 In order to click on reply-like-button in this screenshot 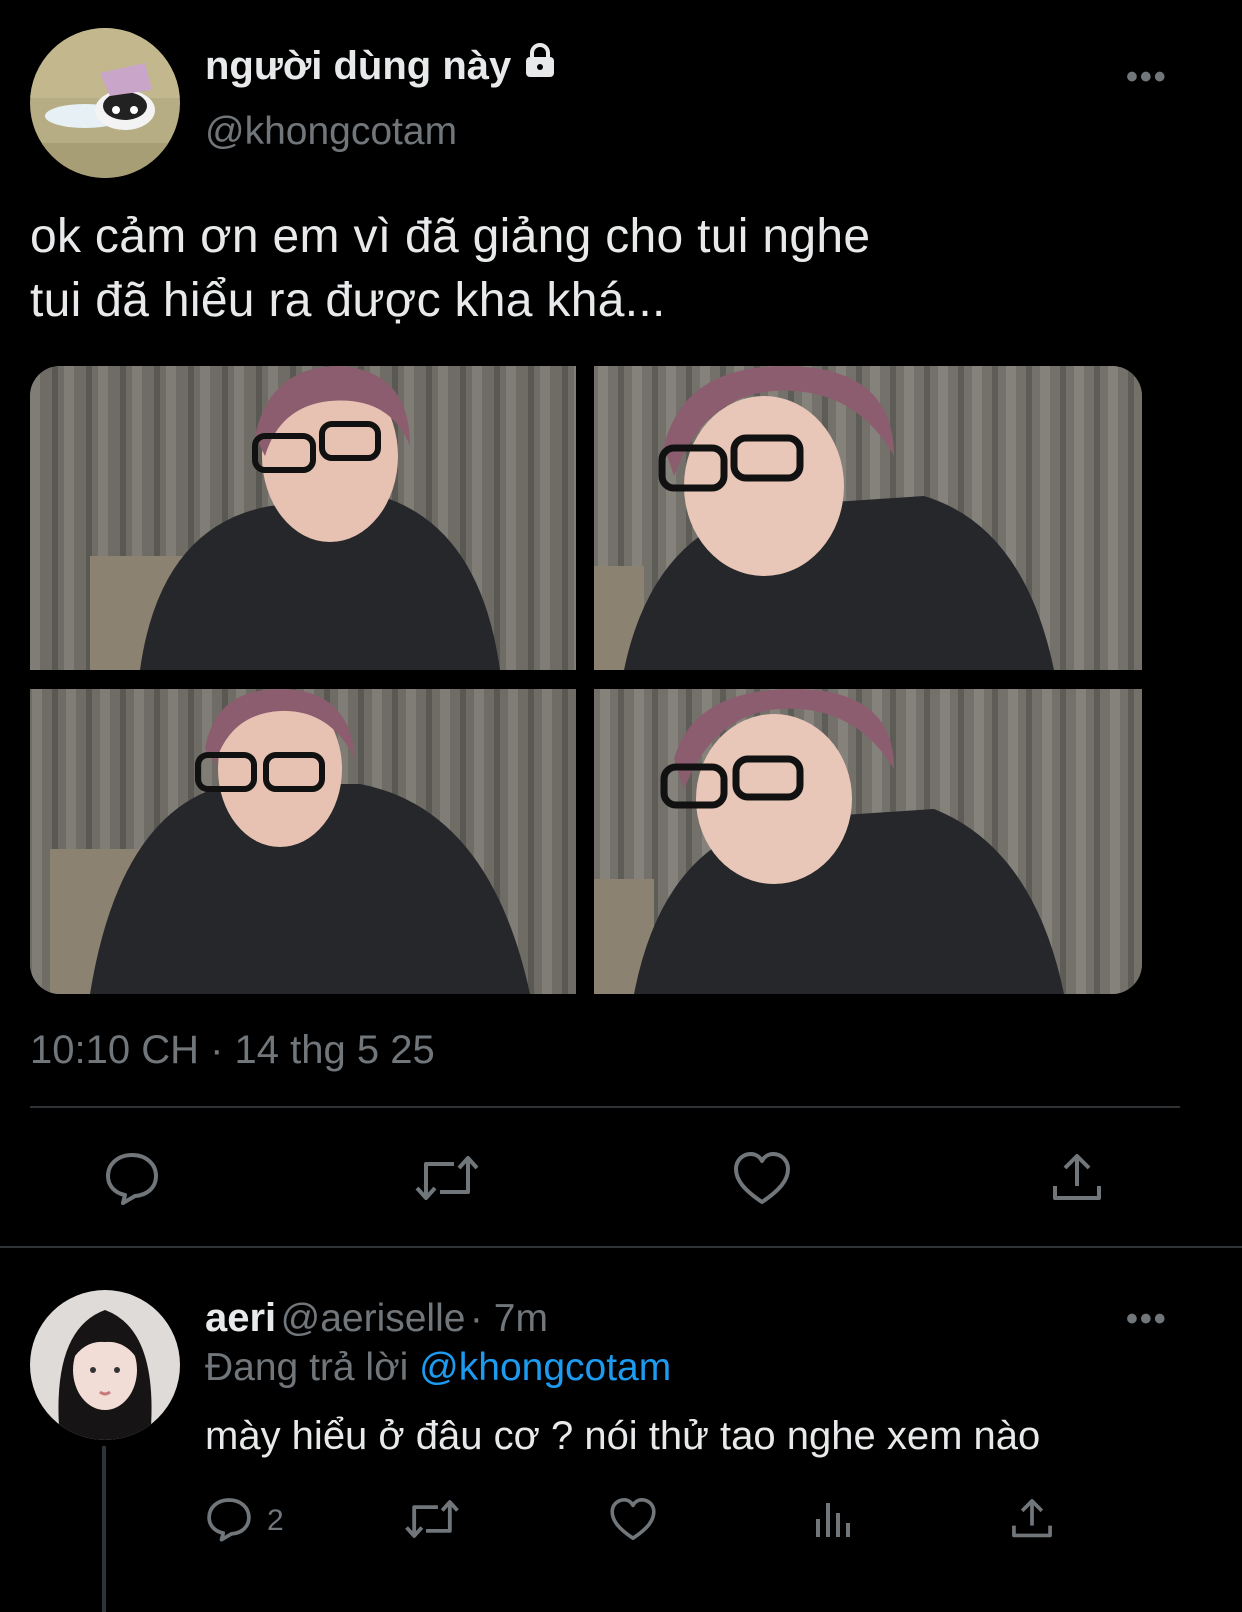, I will do `click(633, 1521)`.